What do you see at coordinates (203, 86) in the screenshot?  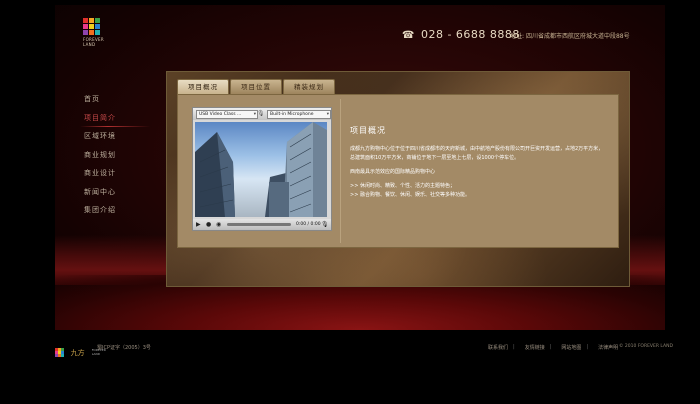 I see `tab-overview: 项目概况` at bounding box center [203, 86].